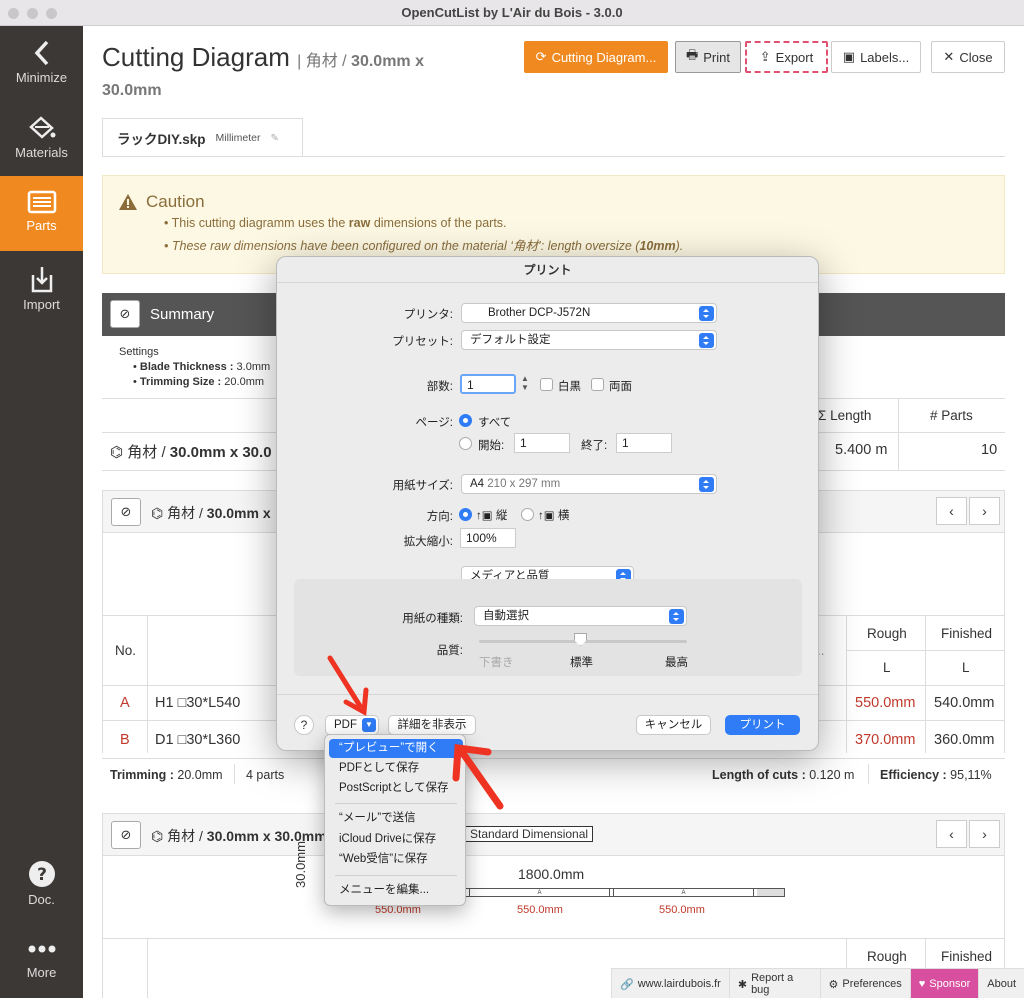 This screenshot has height=998, width=1024. Describe the element at coordinates (41, 202) in the screenshot. I see `list-icon` at that location.